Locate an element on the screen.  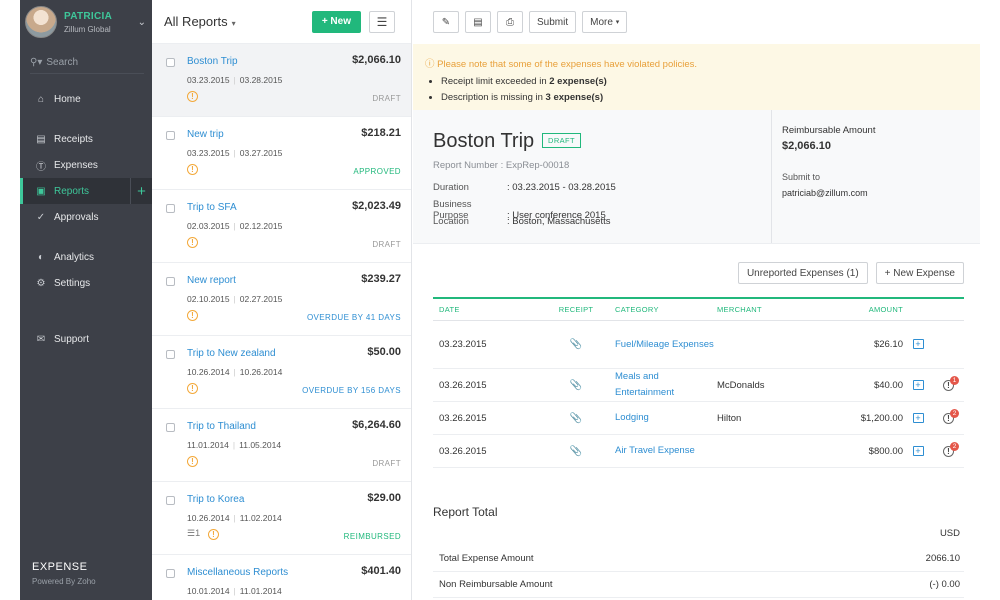
chevron-down-icon: ⌄ is located at coordinates (142, 22).